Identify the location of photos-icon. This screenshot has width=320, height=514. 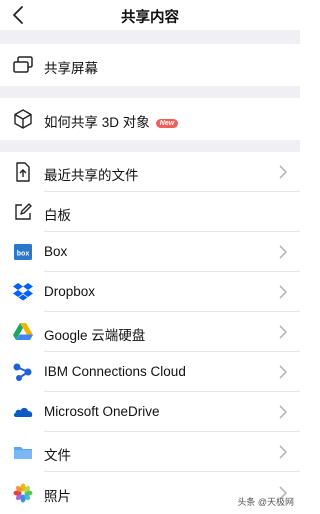
(23, 493).